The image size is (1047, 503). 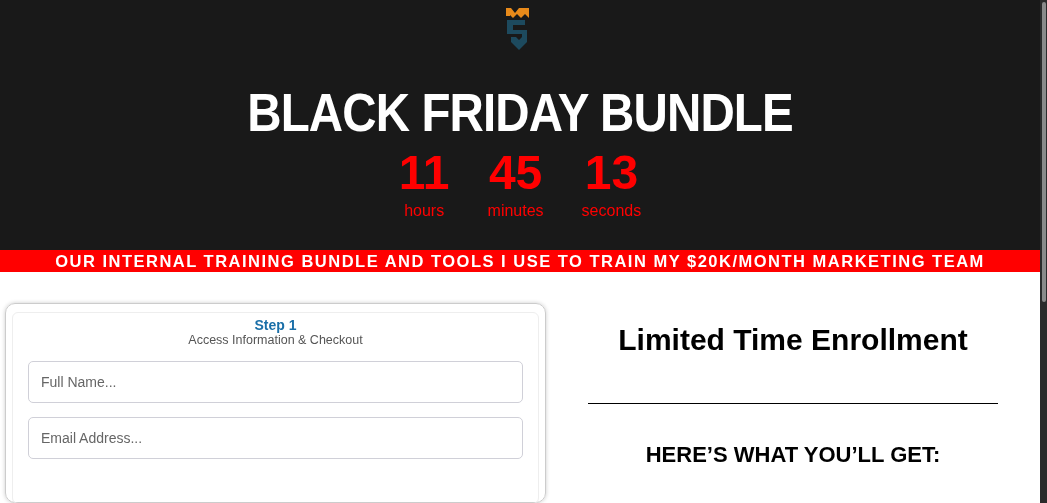 I want to click on countdown-value: 13, so click(x=611, y=173).